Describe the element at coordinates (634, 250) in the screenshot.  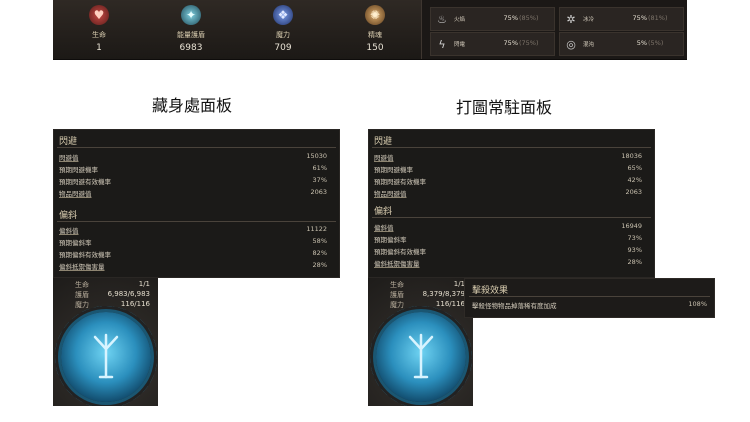
I see `stat-val: 93%` at that location.